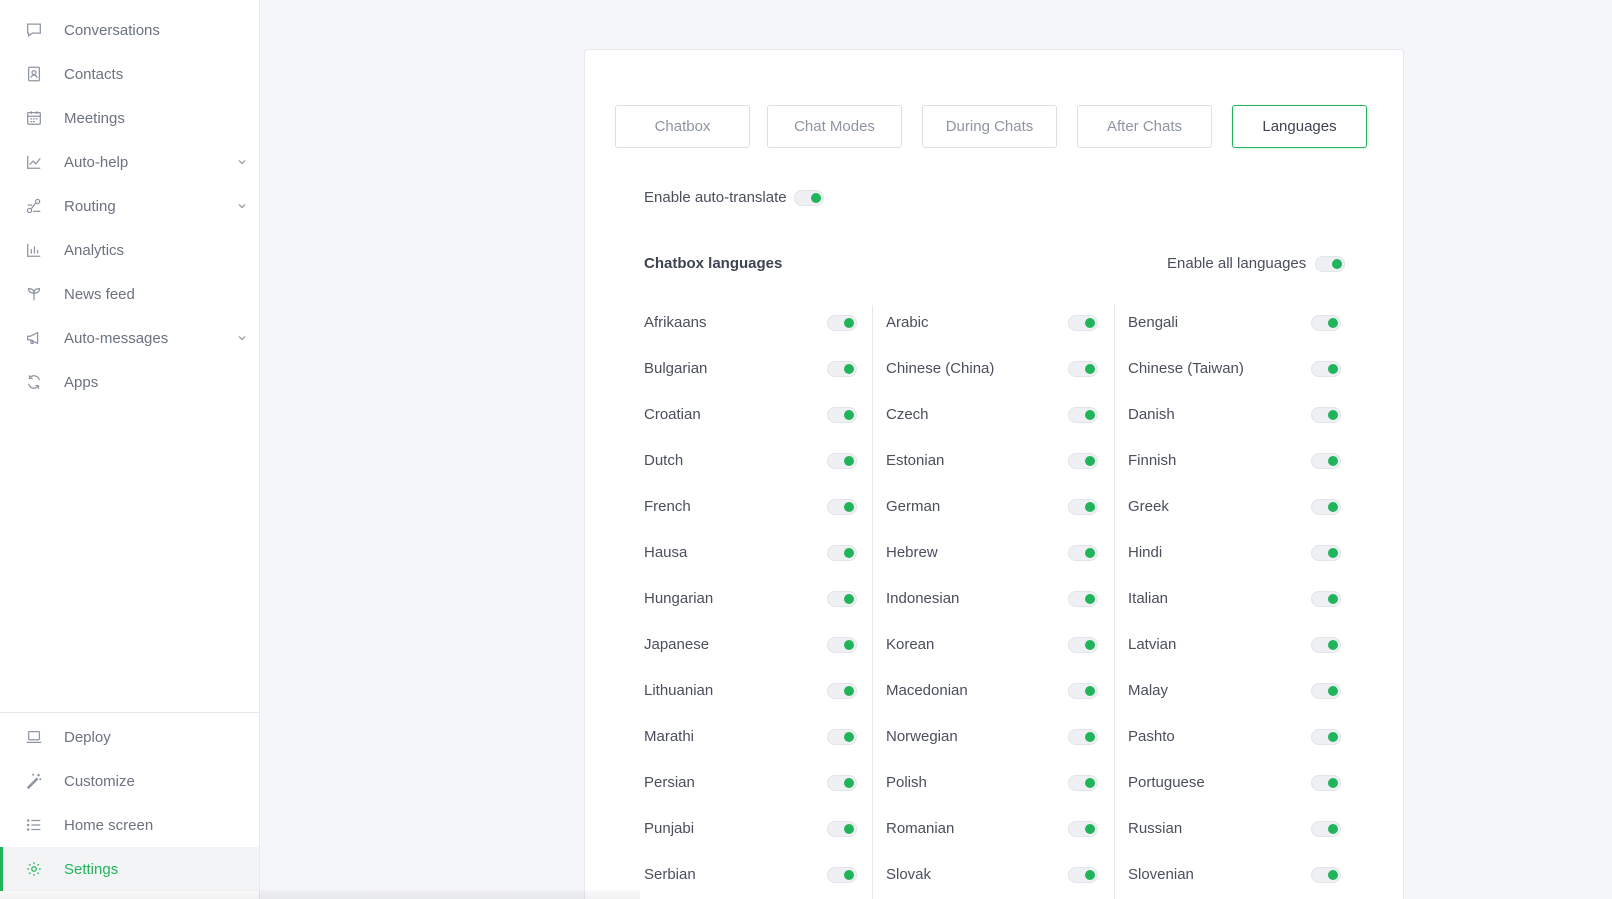 The height and width of the screenshot is (899, 1612). Describe the element at coordinates (994, 647) in the screenshot. I see `language-row-korean: Korean` at that location.